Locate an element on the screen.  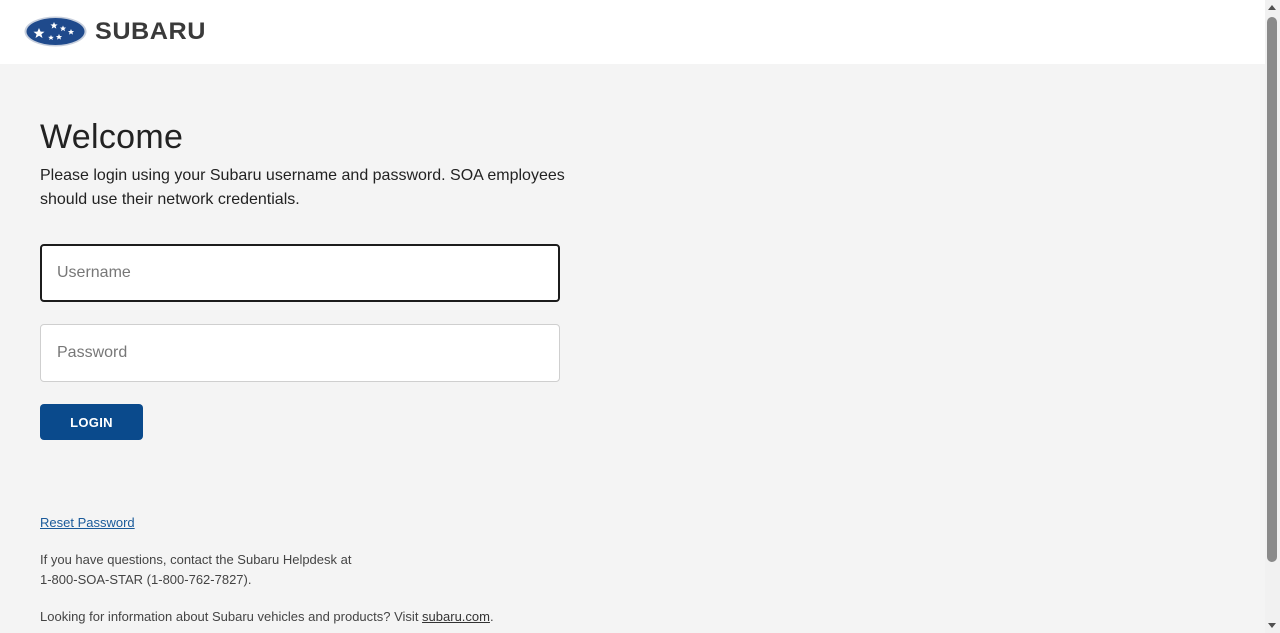
scroll-up-arrow-icon is located at coordinates (1272, 7).